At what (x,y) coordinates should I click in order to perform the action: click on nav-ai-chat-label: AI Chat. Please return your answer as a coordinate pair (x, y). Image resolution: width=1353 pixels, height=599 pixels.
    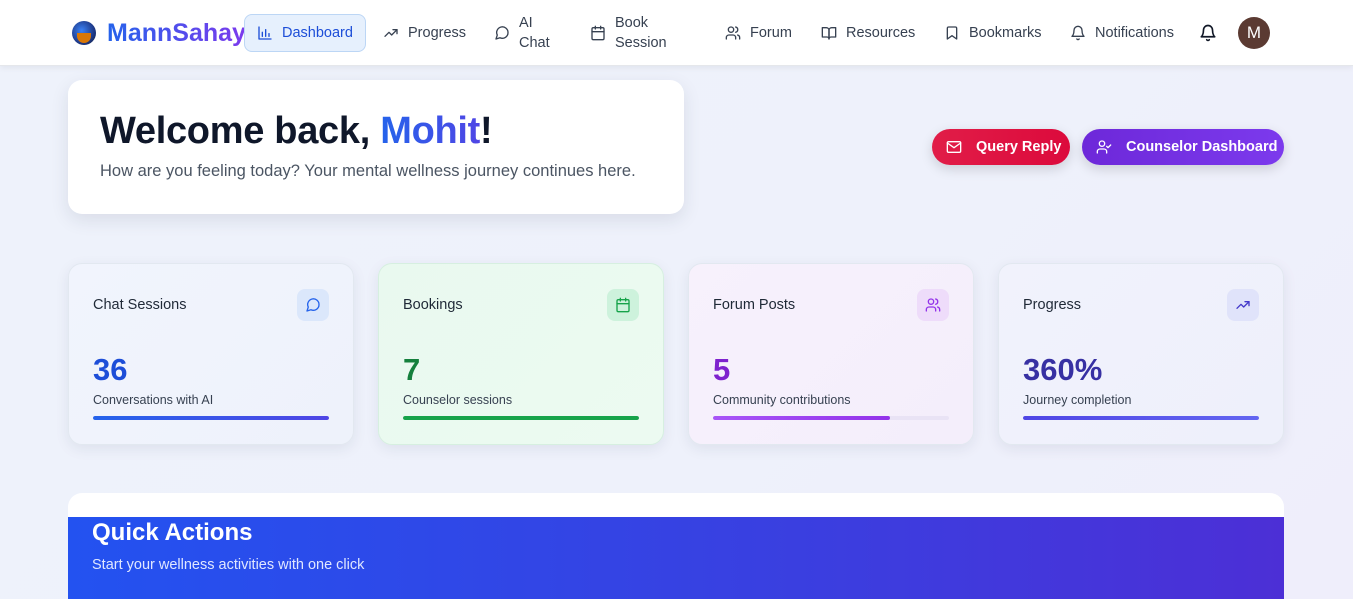
    Looking at the image, I should click on (534, 33).